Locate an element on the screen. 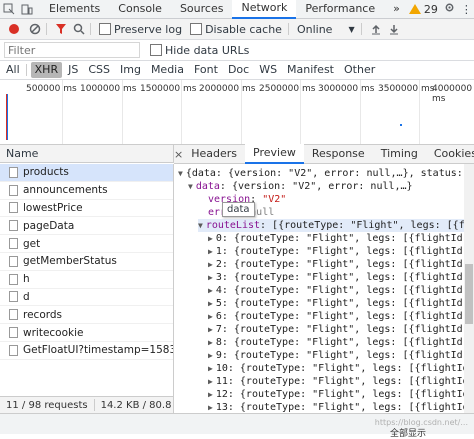  tab-sources: Sources is located at coordinates (202, 9).